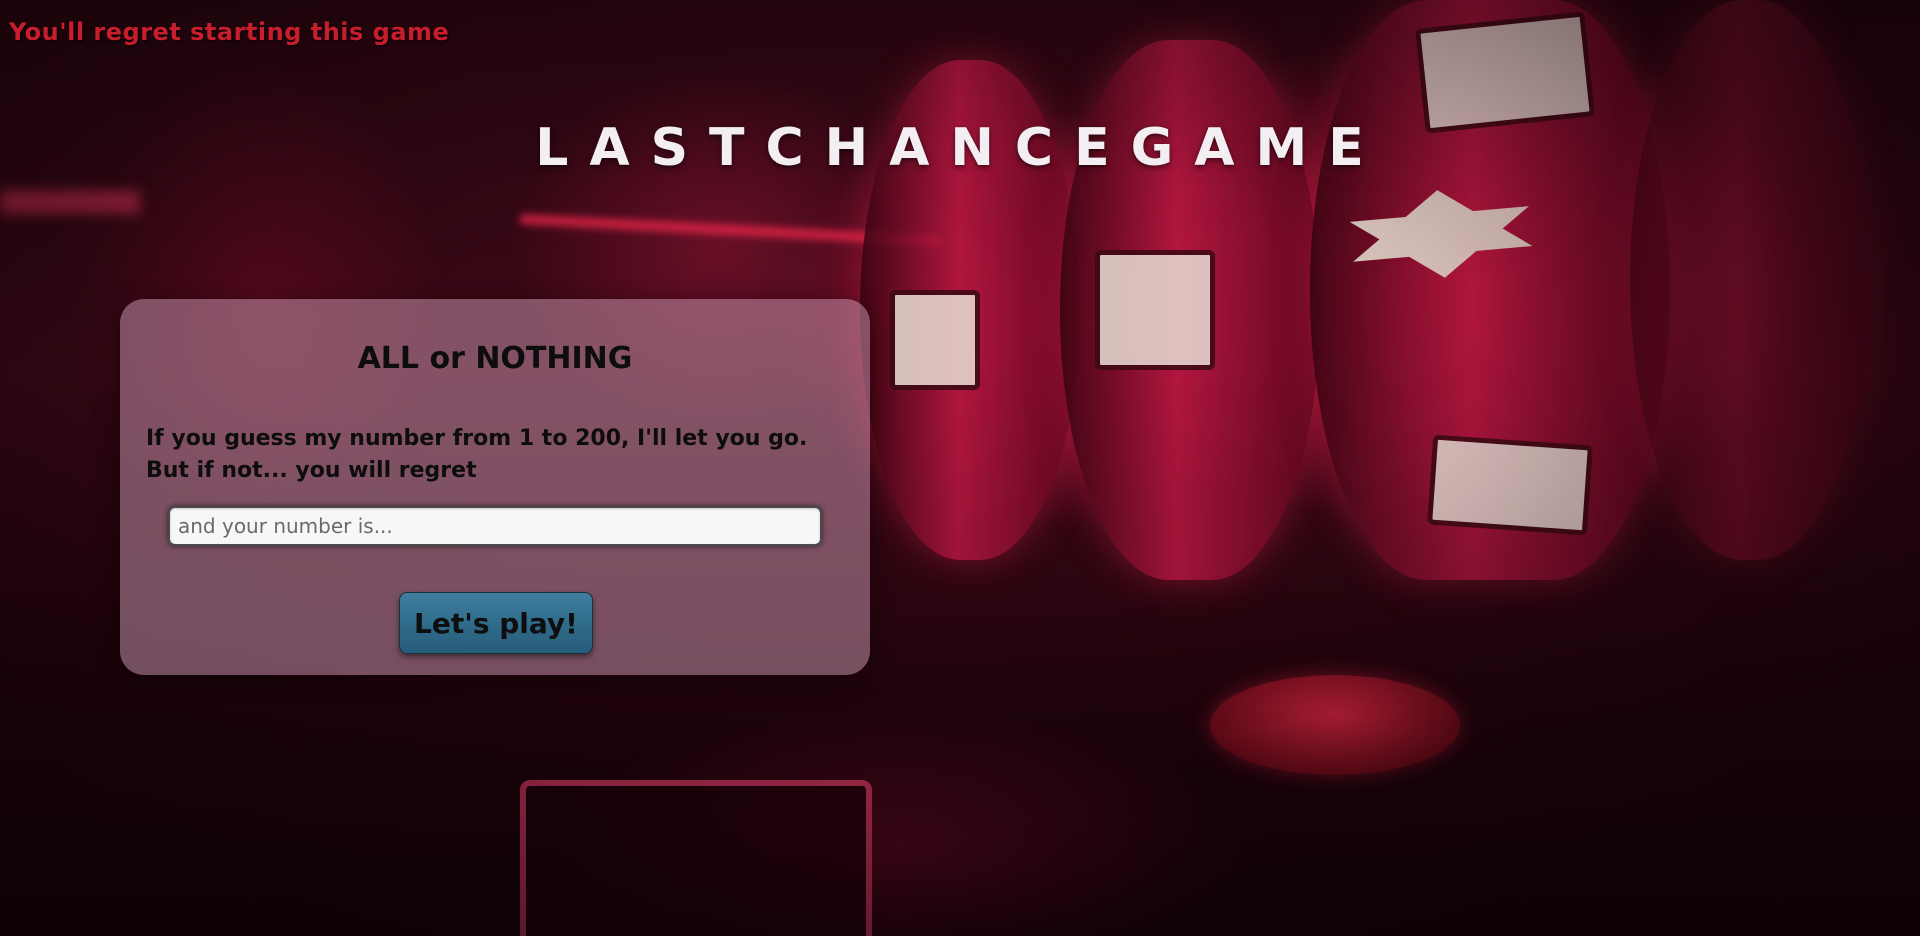 Image resolution: width=1920 pixels, height=936 pixels. Describe the element at coordinates (495, 358) in the screenshot. I see `card-title: ALL or NOTHING` at that location.